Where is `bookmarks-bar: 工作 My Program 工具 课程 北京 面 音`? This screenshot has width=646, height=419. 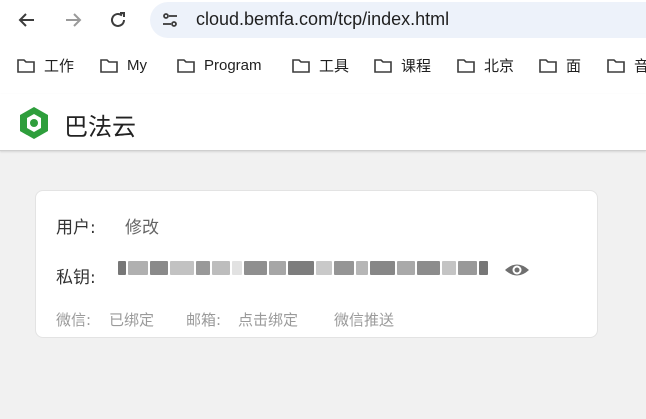
bookmarks-bar: 工作 My Program 工具 课程 北京 面 音 is located at coordinates (323, 65).